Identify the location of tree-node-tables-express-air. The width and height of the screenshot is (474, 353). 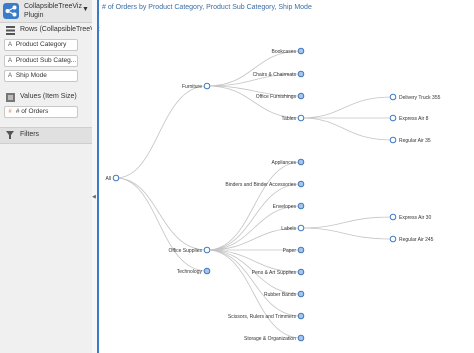
(393, 118).